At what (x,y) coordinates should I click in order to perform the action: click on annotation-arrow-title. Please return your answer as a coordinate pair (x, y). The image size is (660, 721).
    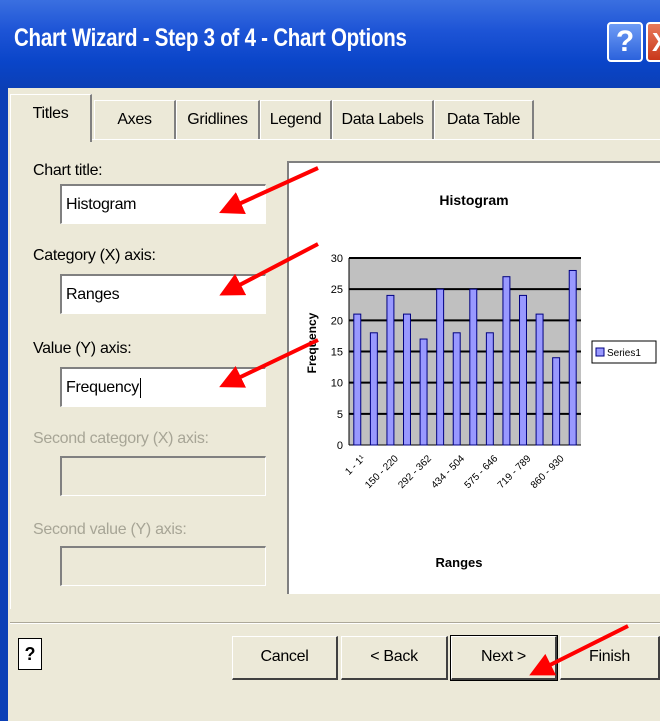
    Looking at the image, I should click on (269, 190).